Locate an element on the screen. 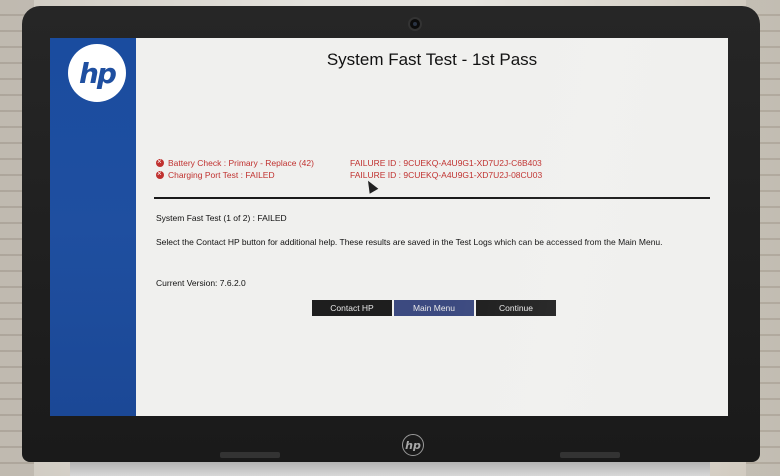 The width and height of the screenshot is (780, 476). failure-label: Charging Port Test : FAILED is located at coordinates (221, 175).